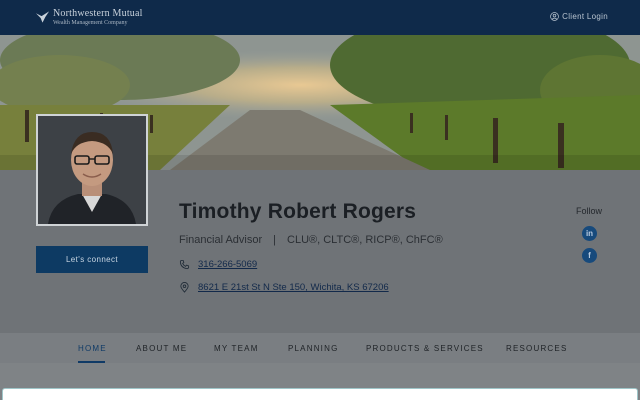 This screenshot has height=400, width=640. Describe the element at coordinates (320, 394) in the screenshot. I see `modal-panel` at that location.